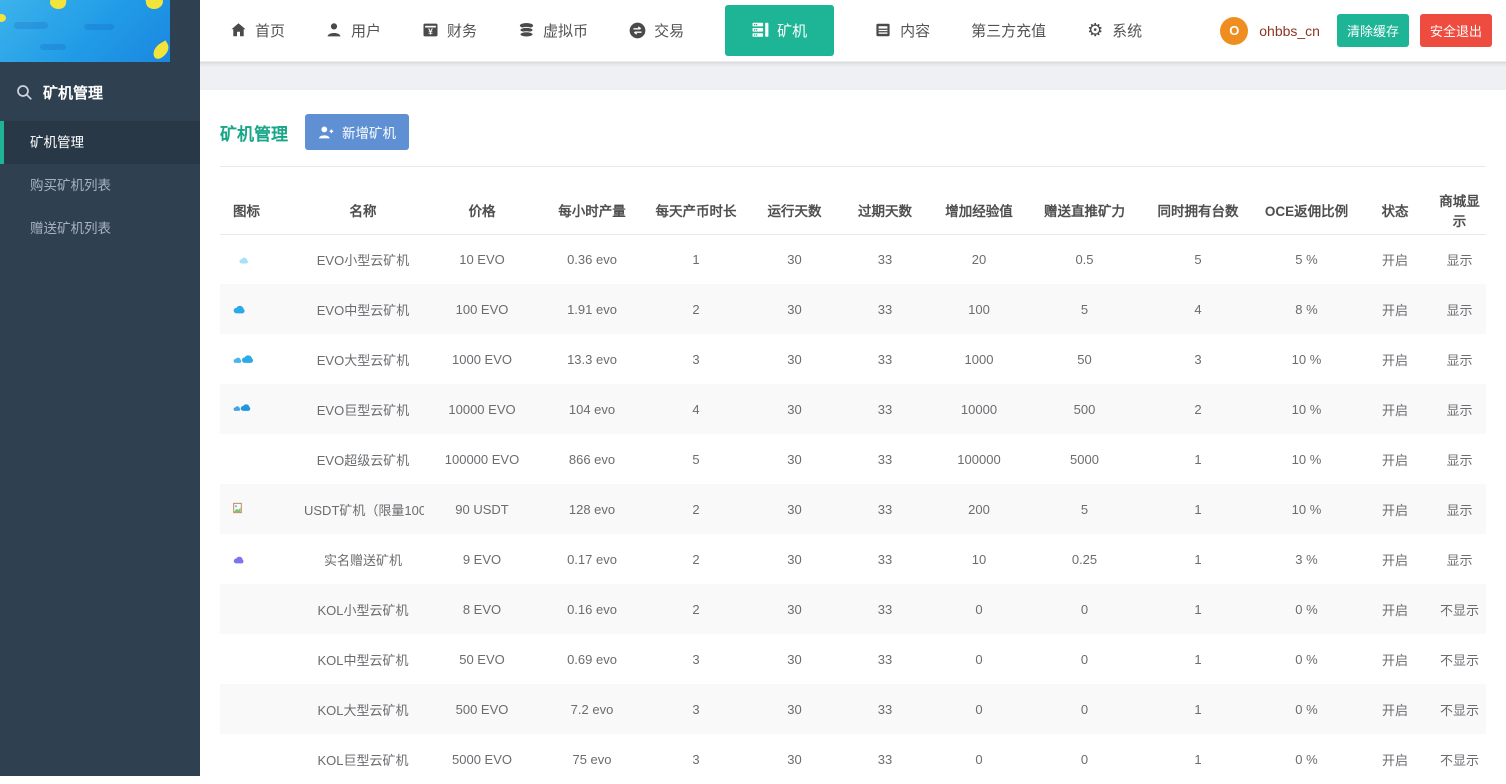  What do you see at coordinates (363, 260) in the screenshot?
I see `cell-name: EVO小型云矿机` at bounding box center [363, 260].